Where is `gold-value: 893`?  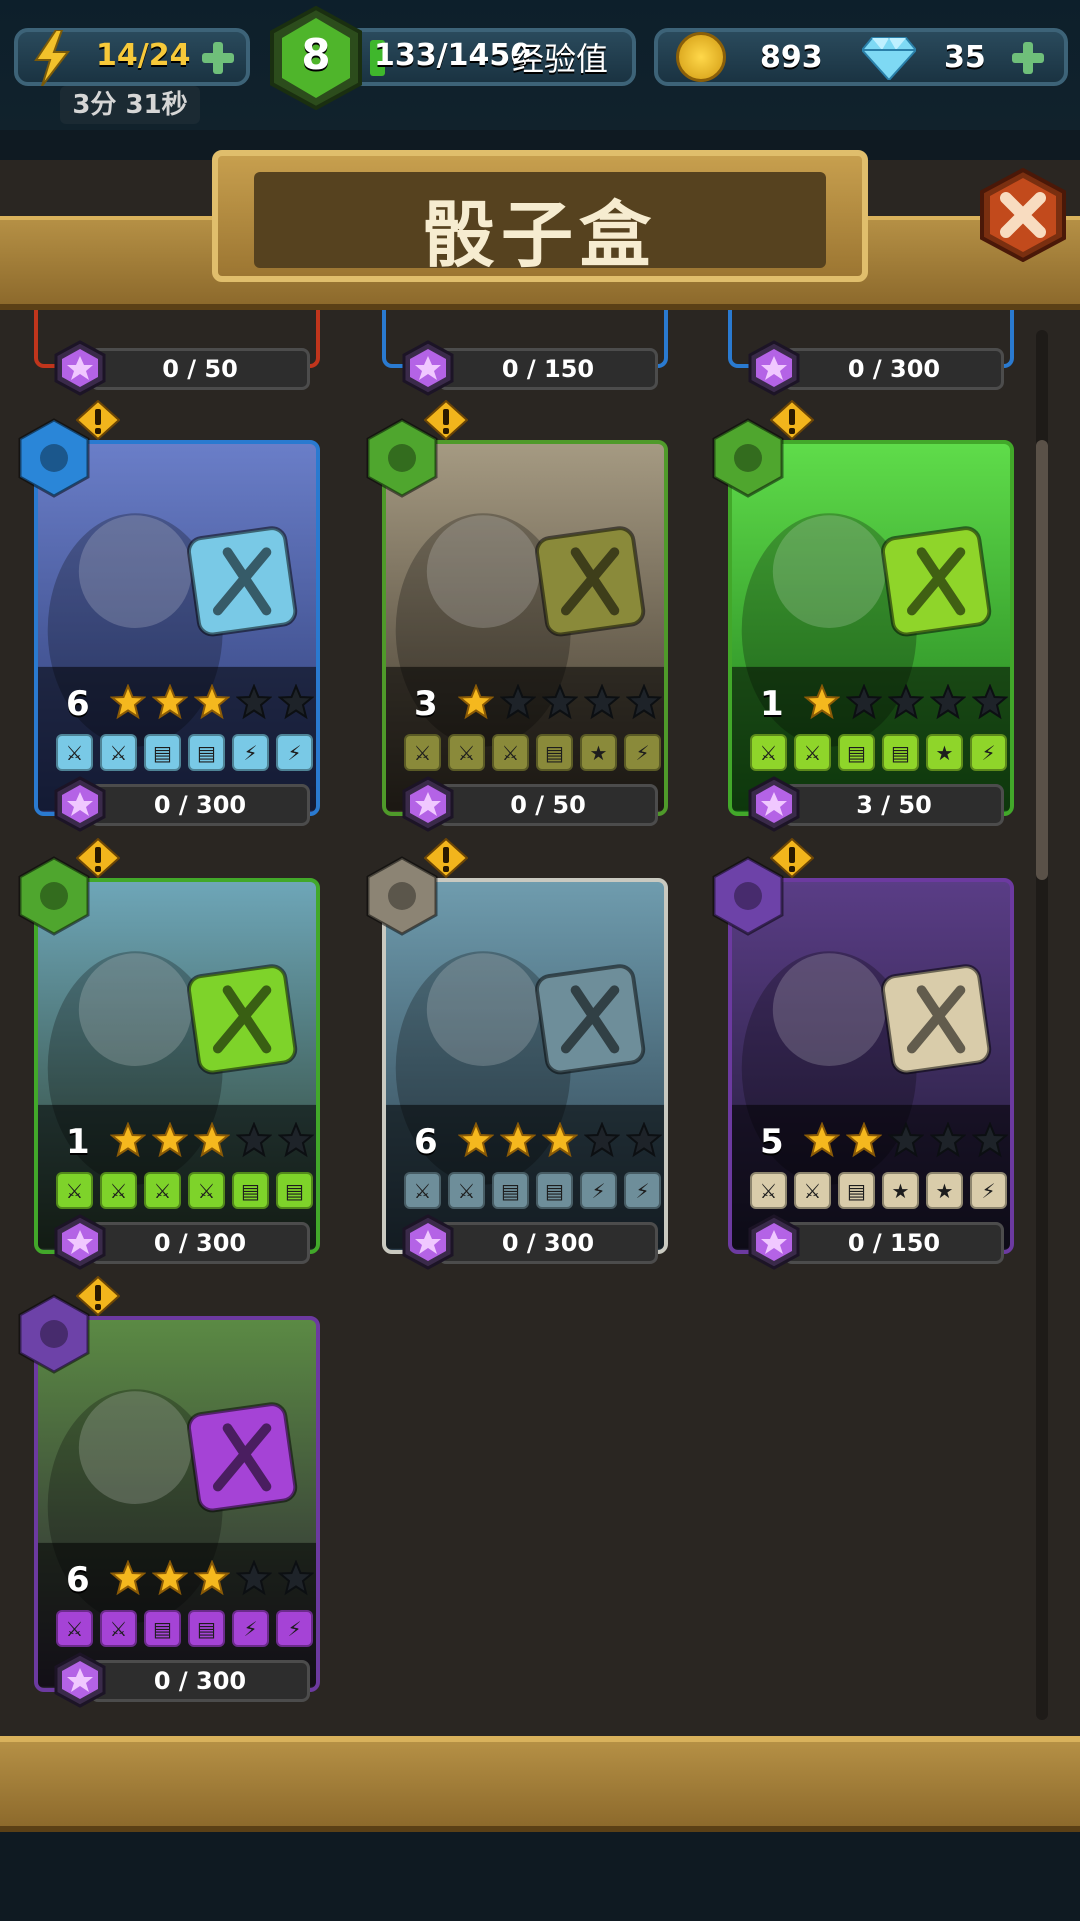 gold-value: 893 is located at coordinates (791, 57).